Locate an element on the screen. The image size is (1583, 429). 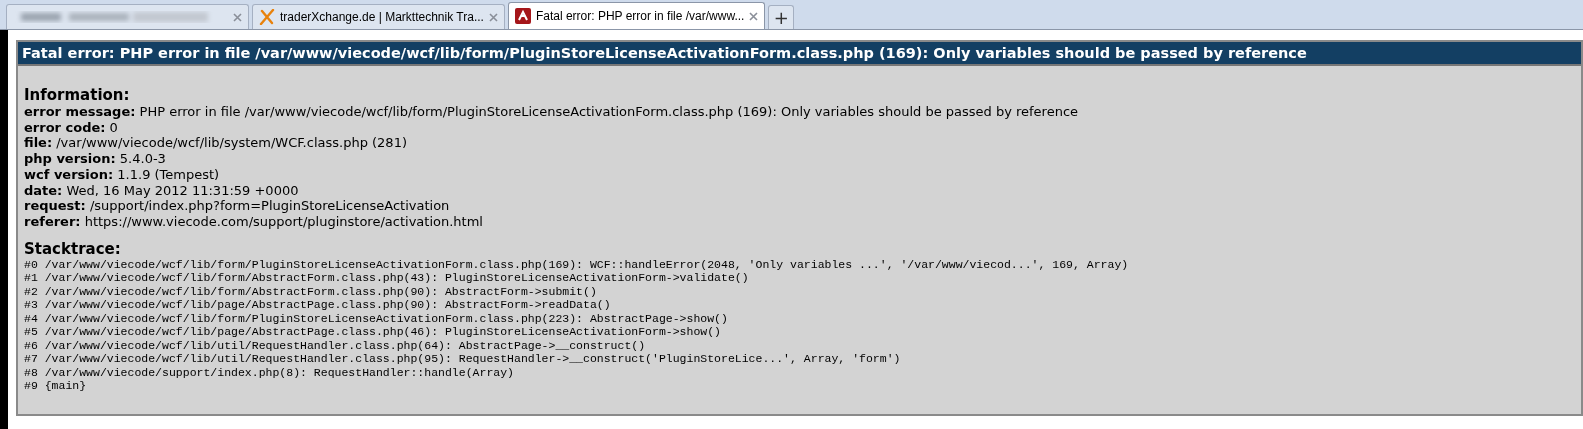
new-tab-button: + is located at coordinates (781, 17).